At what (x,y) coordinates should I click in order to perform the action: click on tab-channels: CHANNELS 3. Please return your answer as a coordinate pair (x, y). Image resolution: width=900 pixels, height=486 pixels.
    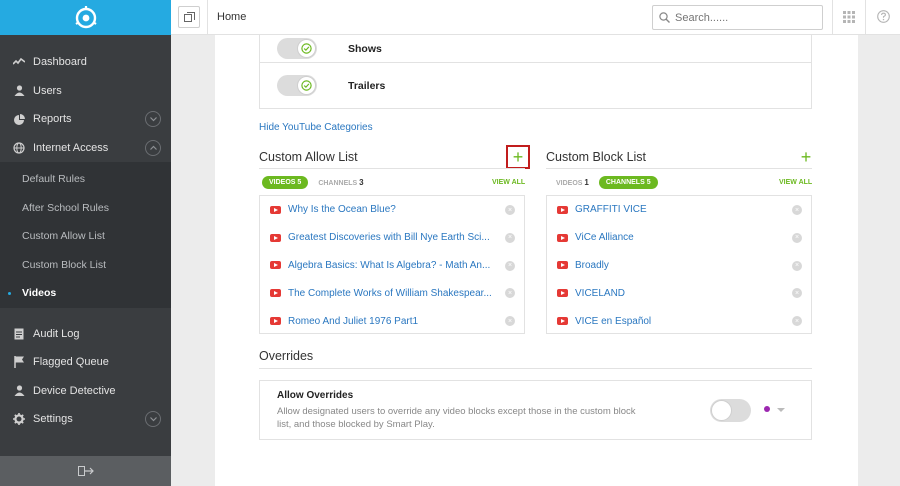
    Looking at the image, I should click on (340, 182).